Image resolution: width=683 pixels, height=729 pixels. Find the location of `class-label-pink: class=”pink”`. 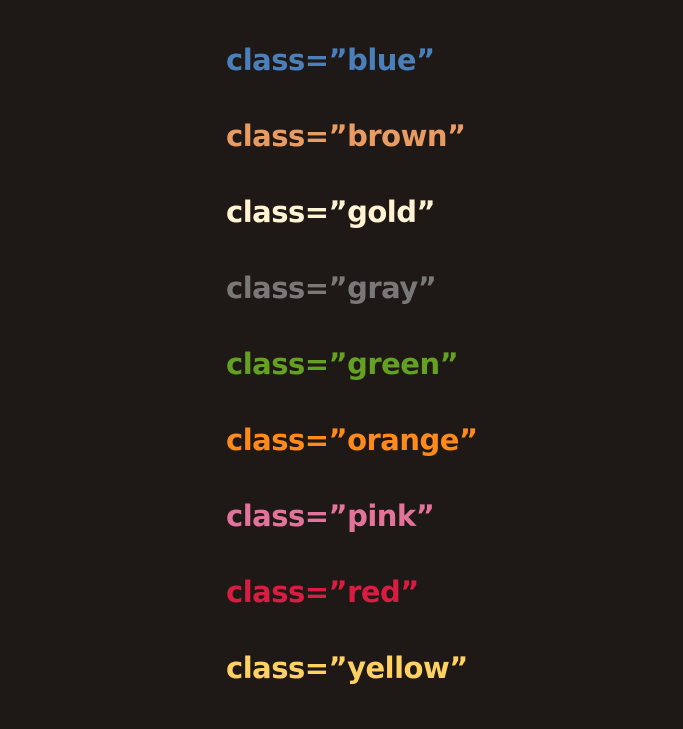

class-label-pink: class=”pink” is located at coordinates (330, 516).